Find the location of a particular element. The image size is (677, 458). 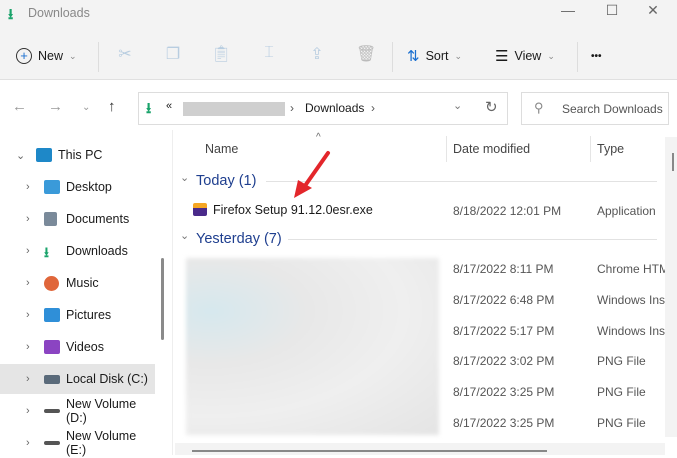

sidebar-item-downloads: › ⭳ Downloads is located at coordinates (77, 251).